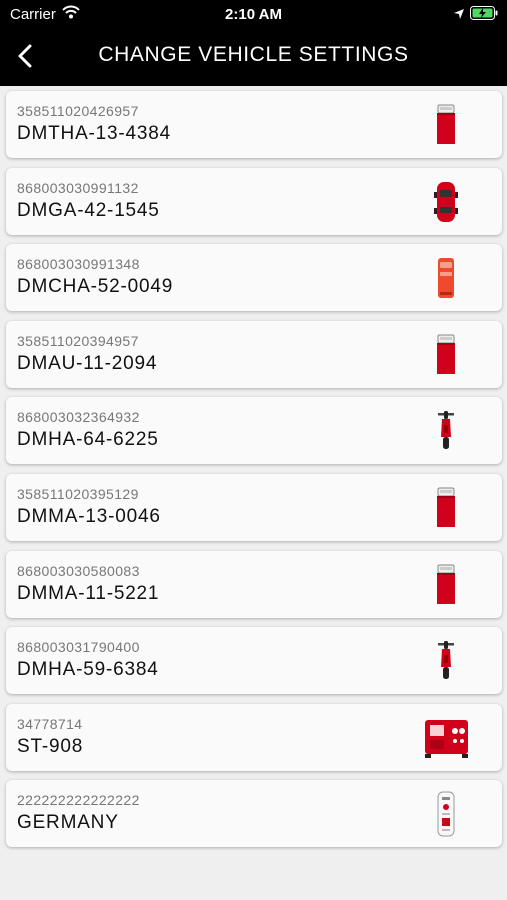 The image size is (507, 900). Describe the element at coordinates (254, 507) in the screenshot. I see `vehicle-list-item: 358511020395129 DMMA-13-0046` at that location.